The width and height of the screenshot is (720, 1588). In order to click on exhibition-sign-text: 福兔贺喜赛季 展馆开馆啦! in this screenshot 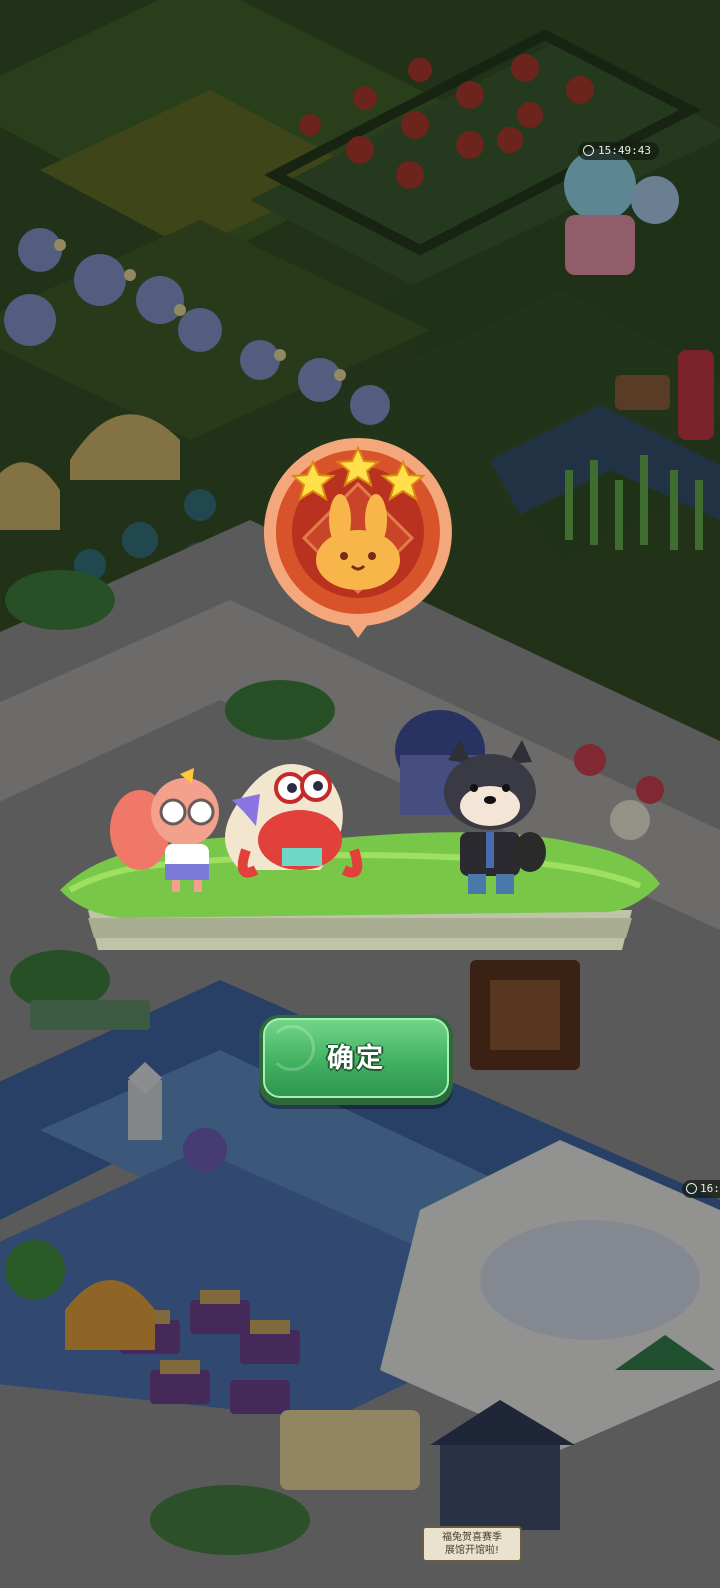, I will do `click(472, 1544)`.